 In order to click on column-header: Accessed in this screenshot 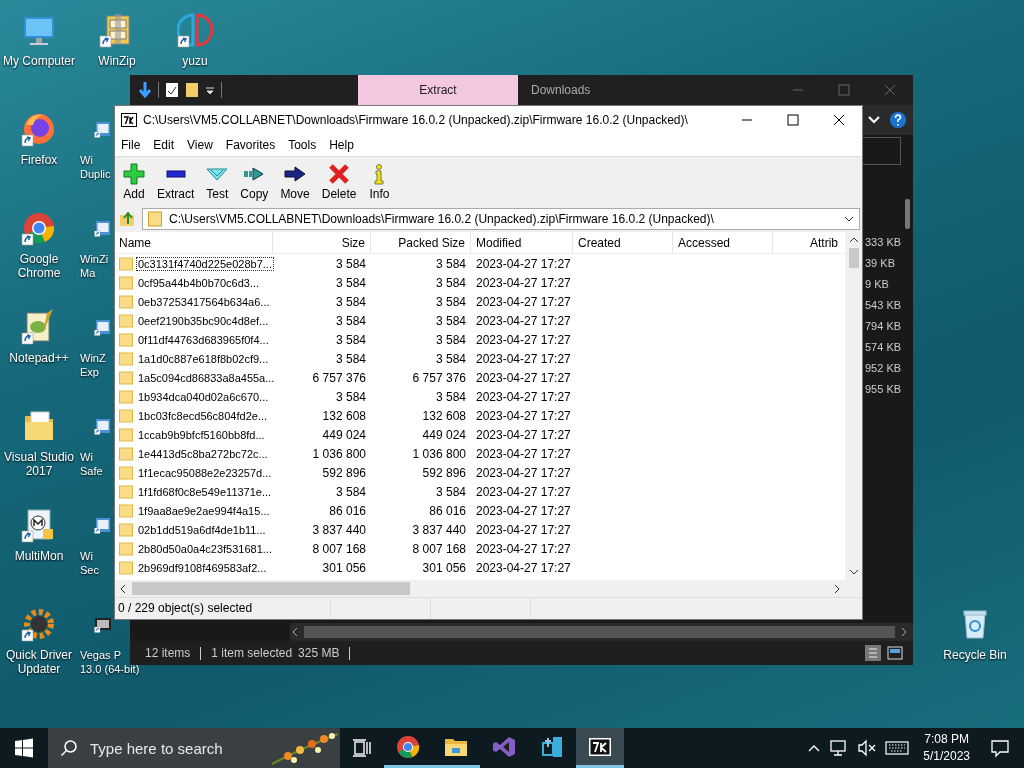, I will do `click(723, 242)`.